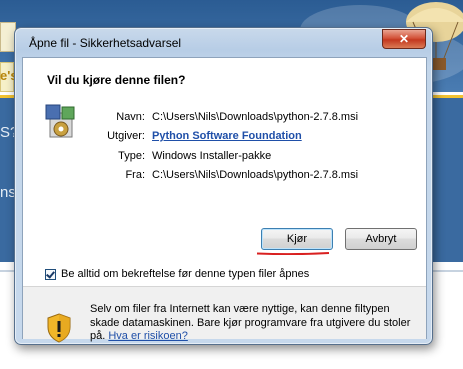 The height and width of the screenshot is (369, 463). Describe the element at coordinates (130, 117) in the screenshot. I see `name-label: Navn:` at that location.